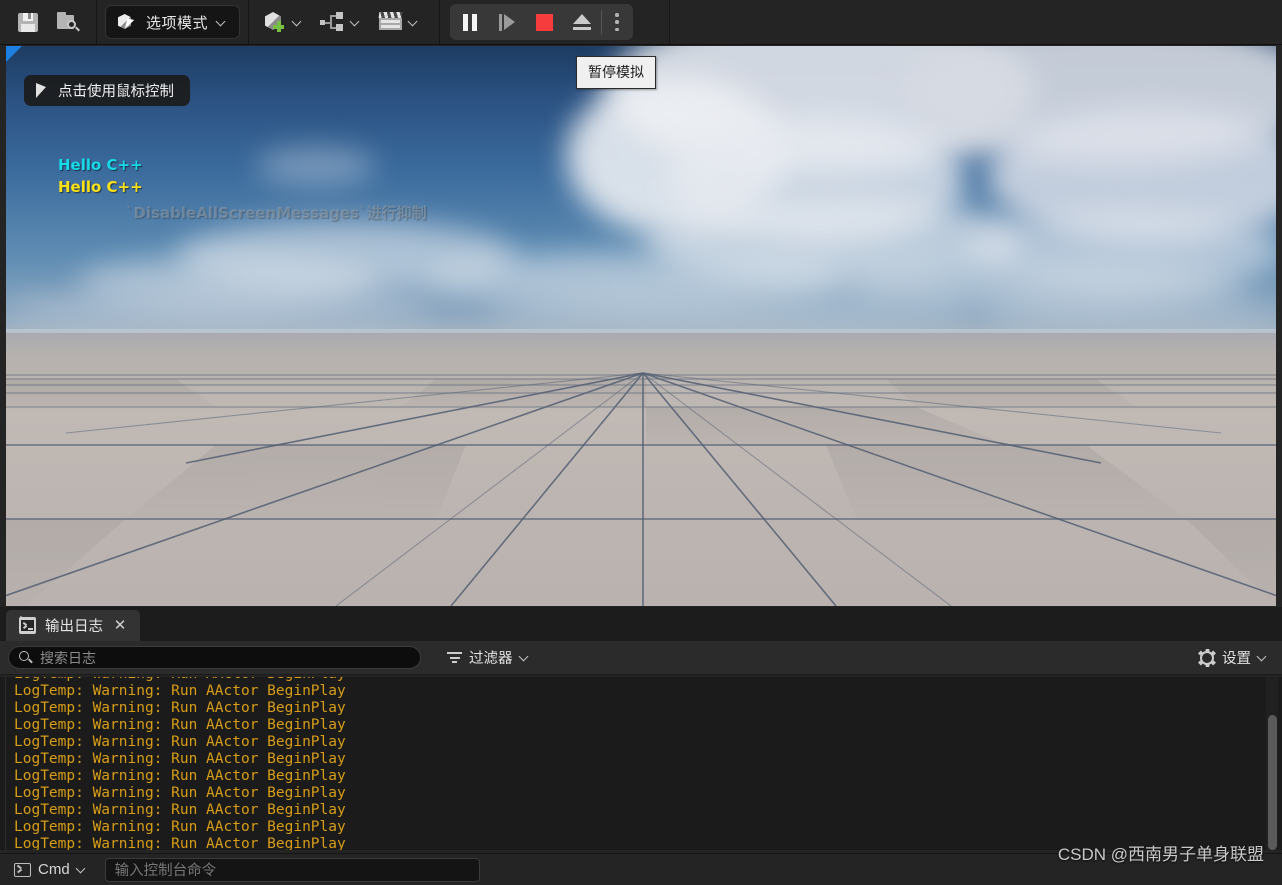  I want to click on log-scrollbar-thumb, so click(1272, 782).